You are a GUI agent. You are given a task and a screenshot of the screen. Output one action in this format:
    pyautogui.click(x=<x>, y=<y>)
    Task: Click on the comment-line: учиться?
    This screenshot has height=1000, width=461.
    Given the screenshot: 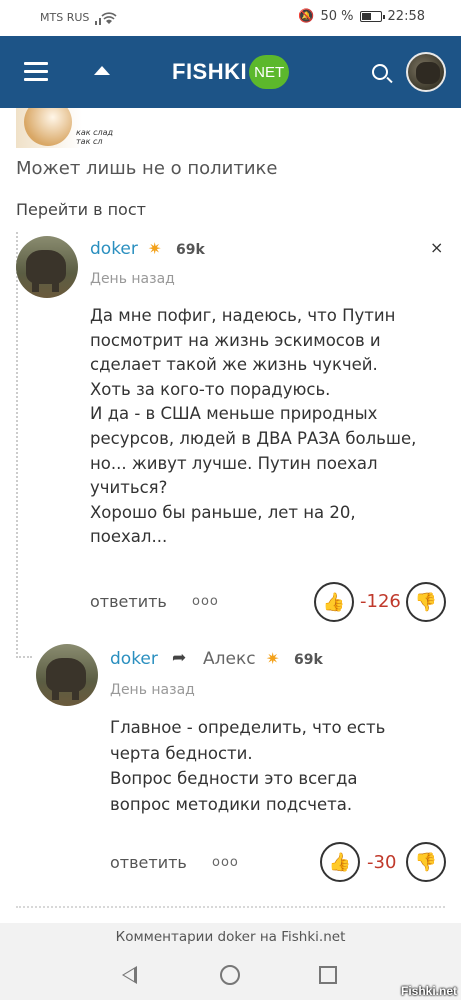 What is the action you would take?
    pyautogui.click(x=129, y=488)
    